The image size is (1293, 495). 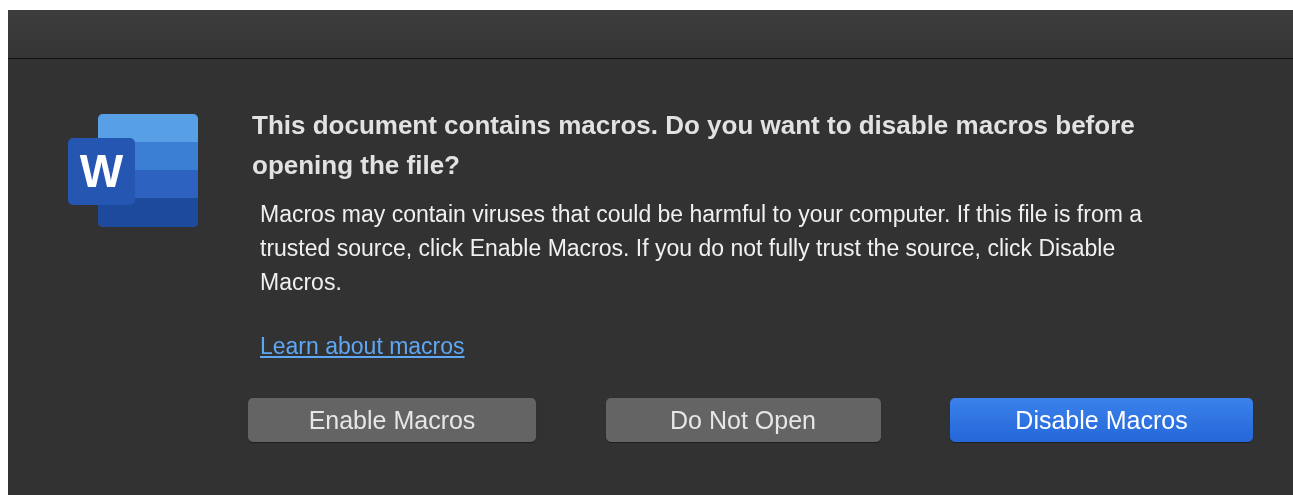 What do you see at coordinates (362, 346) in the screenshot?
I see `learn-more-link: Learn about macros` at bounding box center [362, 346].